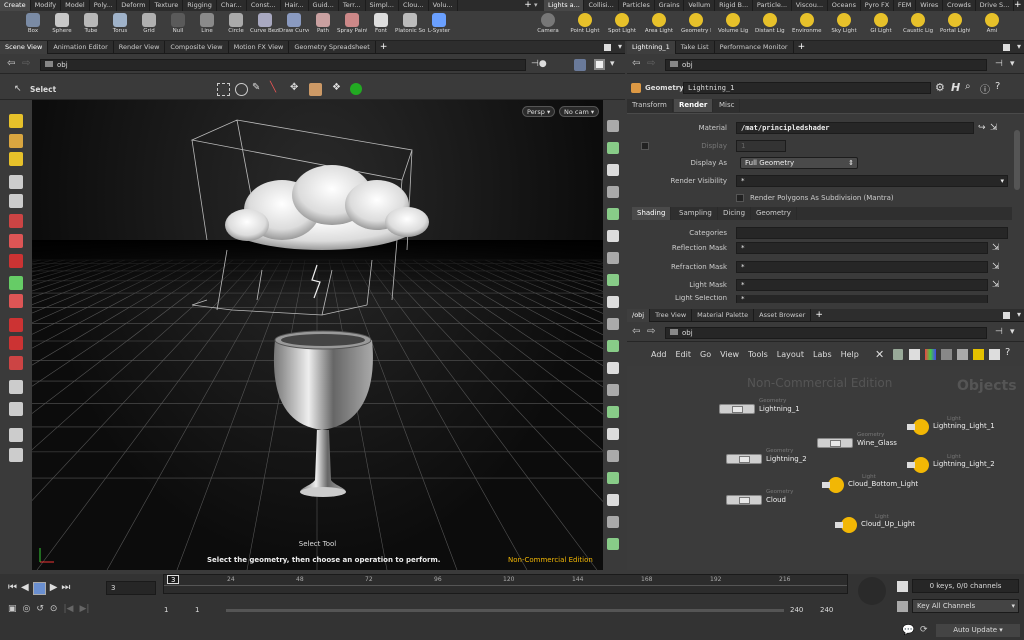  What do you see at coordinates (11, 63) in the screenshot?
I see `back-arrow-icon: ⇦` at bounding box center [11, 63].